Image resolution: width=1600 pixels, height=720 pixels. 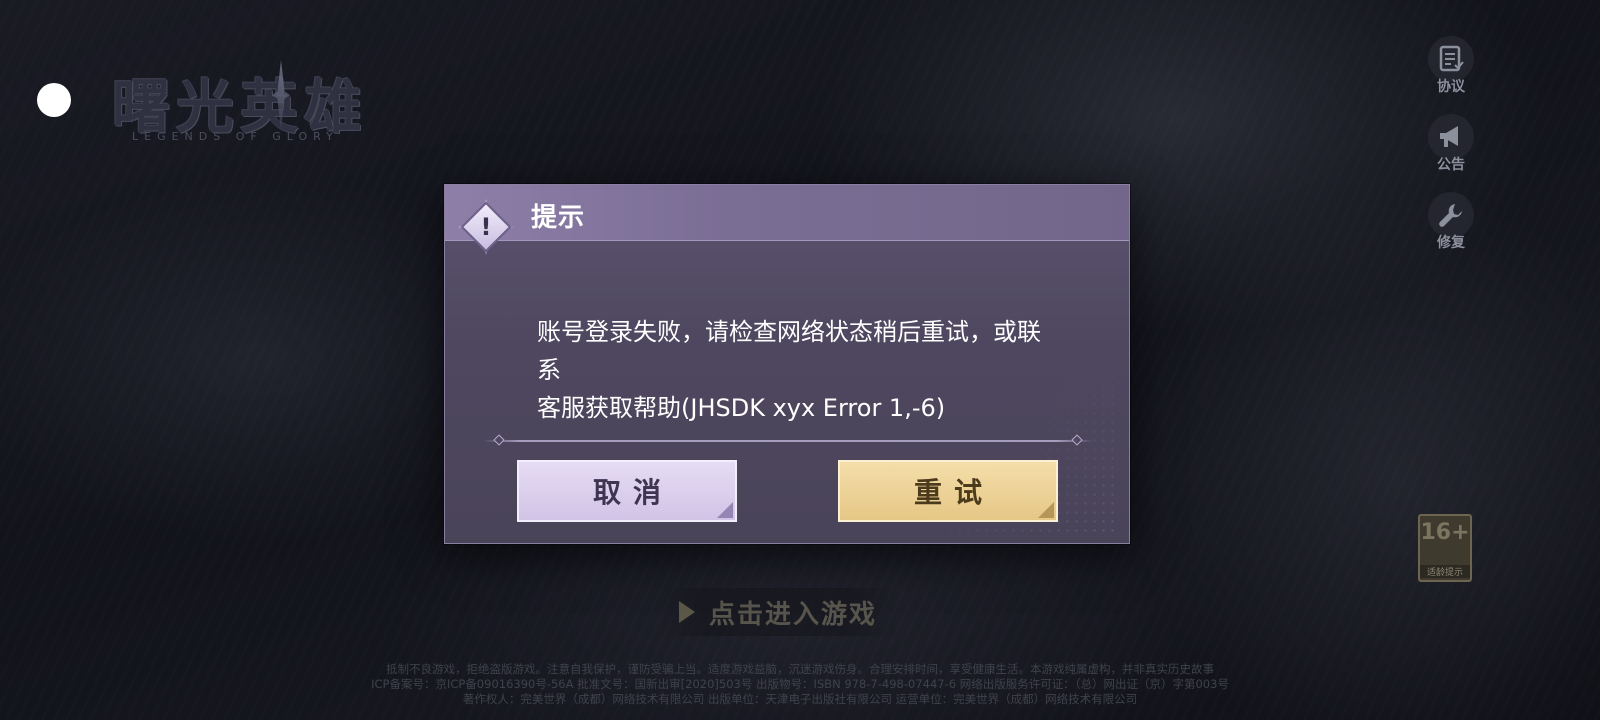 I want to click on dialog-title: 提示, so click(x=558, y=218).